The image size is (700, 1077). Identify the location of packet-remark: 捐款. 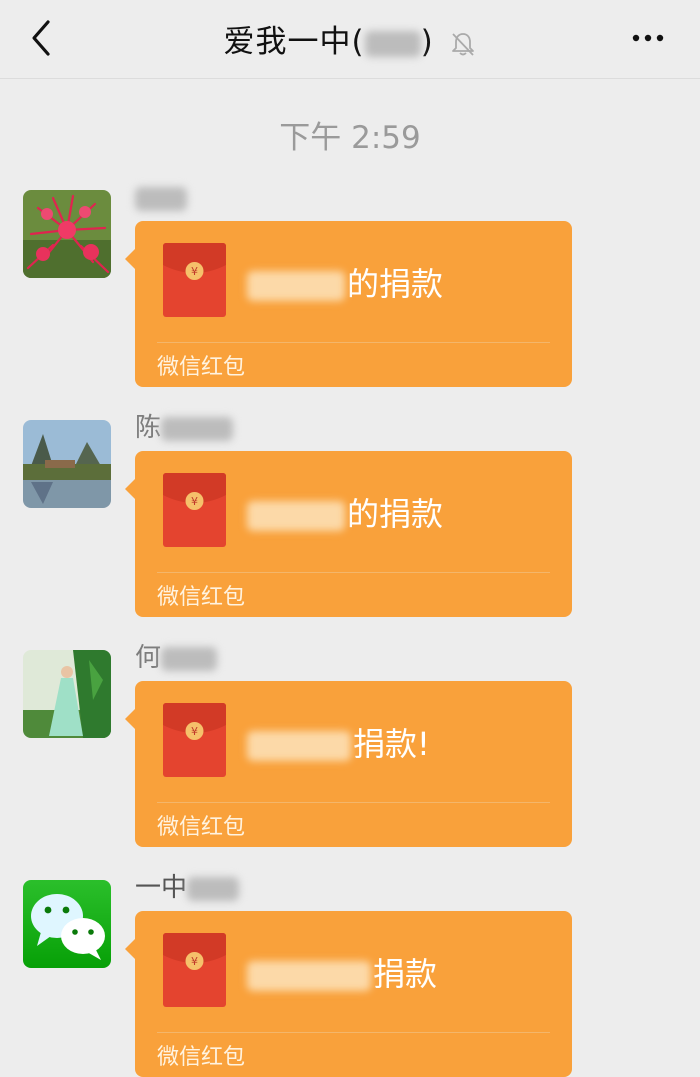
(342, 972).